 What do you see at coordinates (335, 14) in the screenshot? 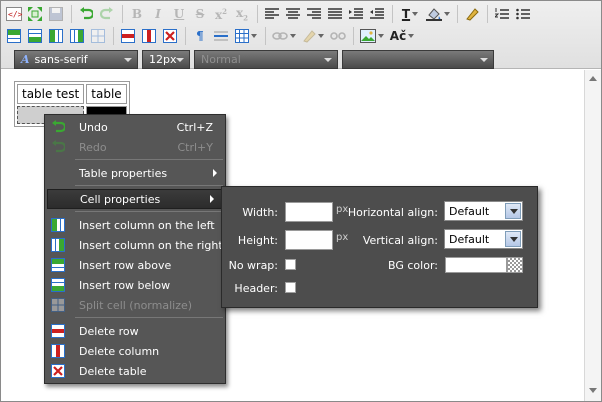
I see `justify-icon` at bounding box center [335, 14].